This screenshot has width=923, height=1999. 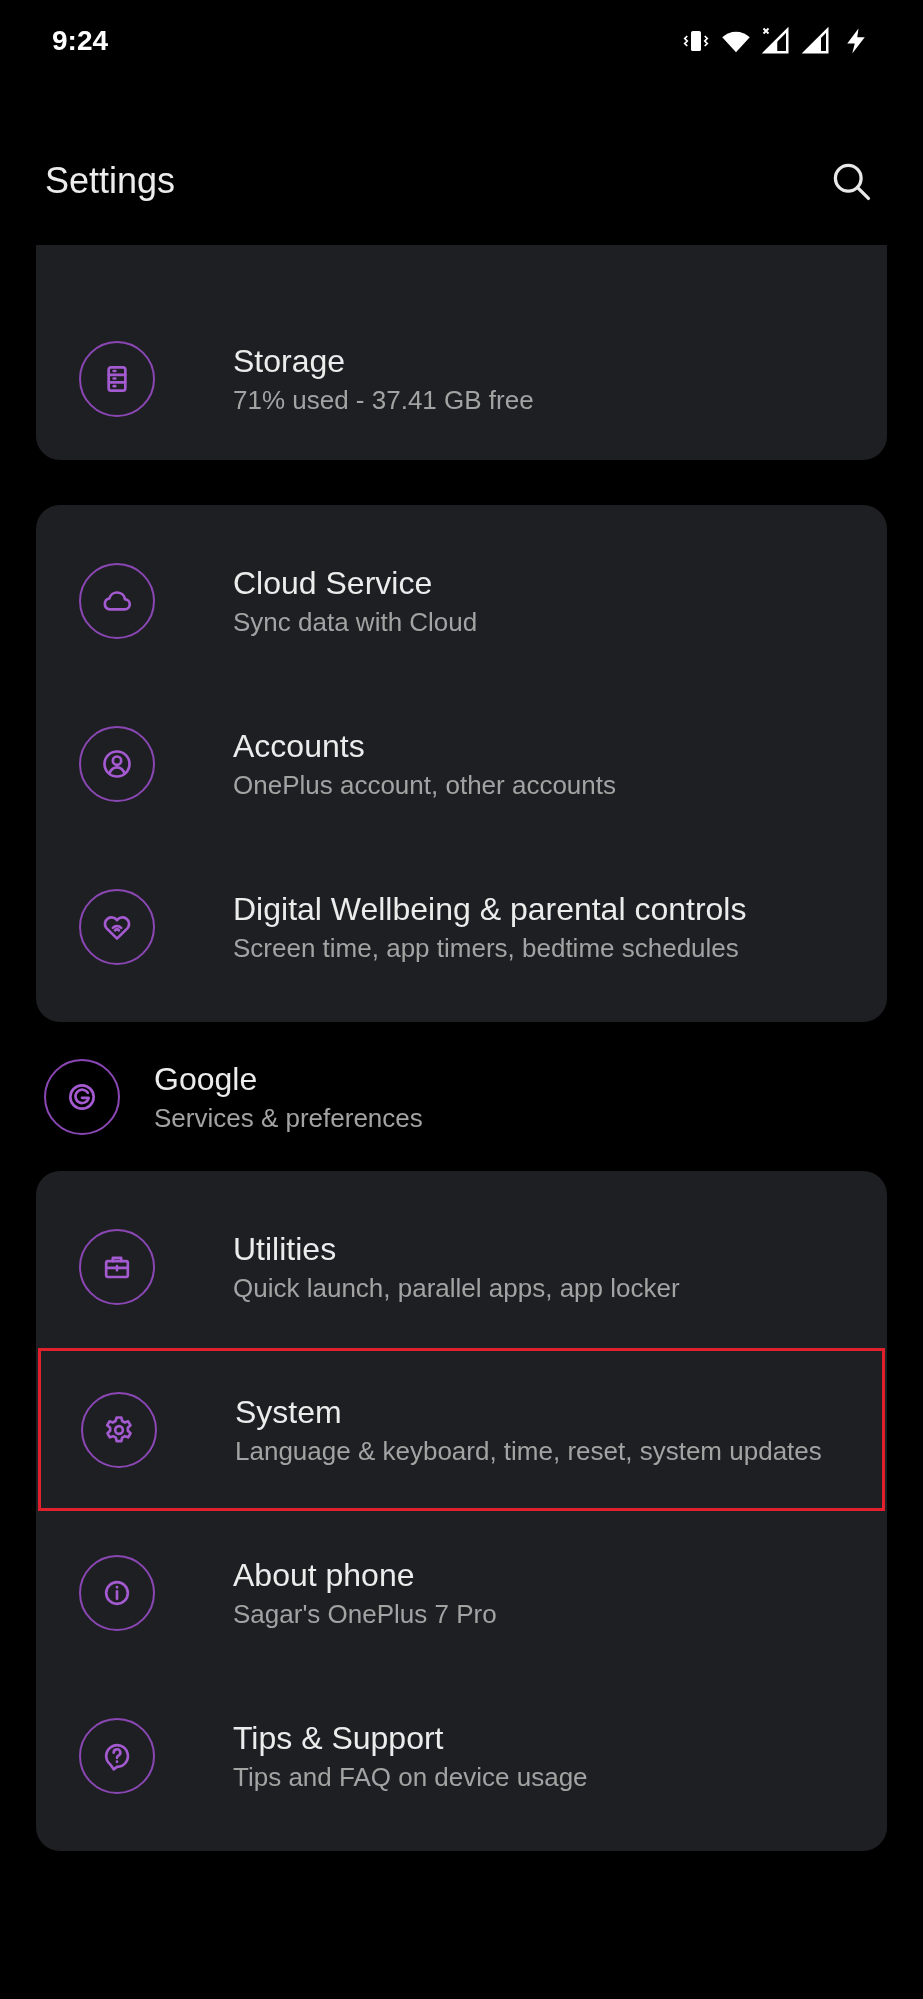 What do you see at coordinates (289, 1412) in the screenshot?
I see `row-title: System` at bounding box center [289, 1412].